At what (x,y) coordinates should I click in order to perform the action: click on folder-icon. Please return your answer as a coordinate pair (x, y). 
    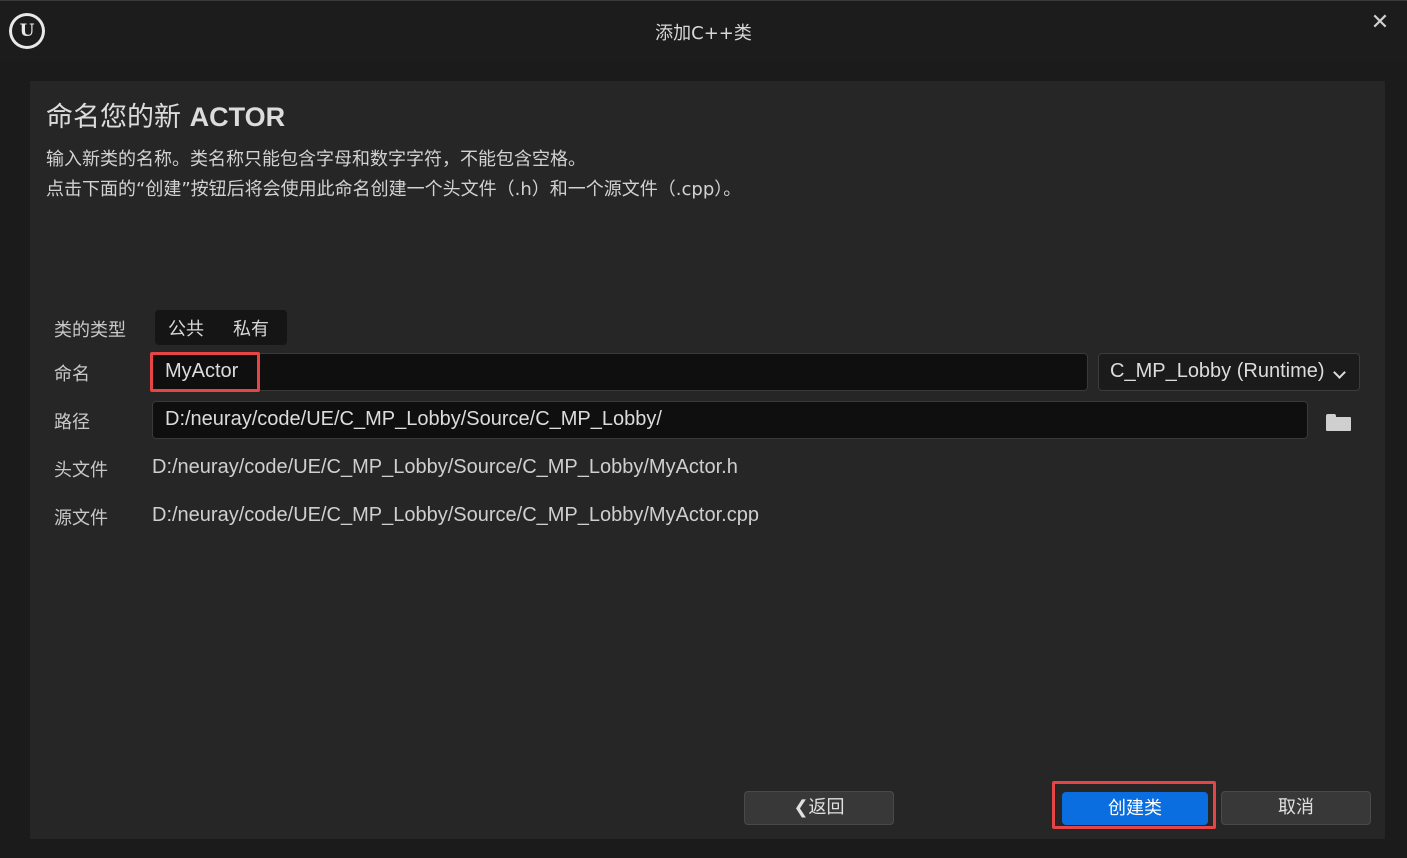
    Looking at the image, I should click on (1338, 422).